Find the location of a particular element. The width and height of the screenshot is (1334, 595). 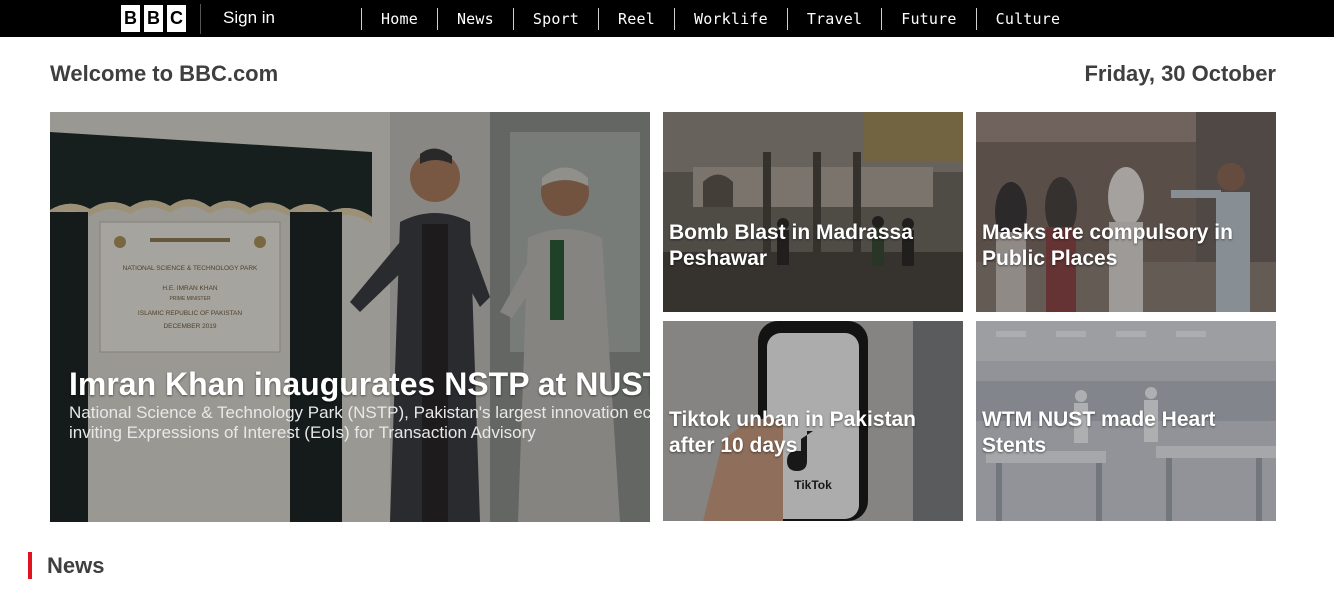

nav-item-worklife: Worklife is located at coordinates (730, 19).